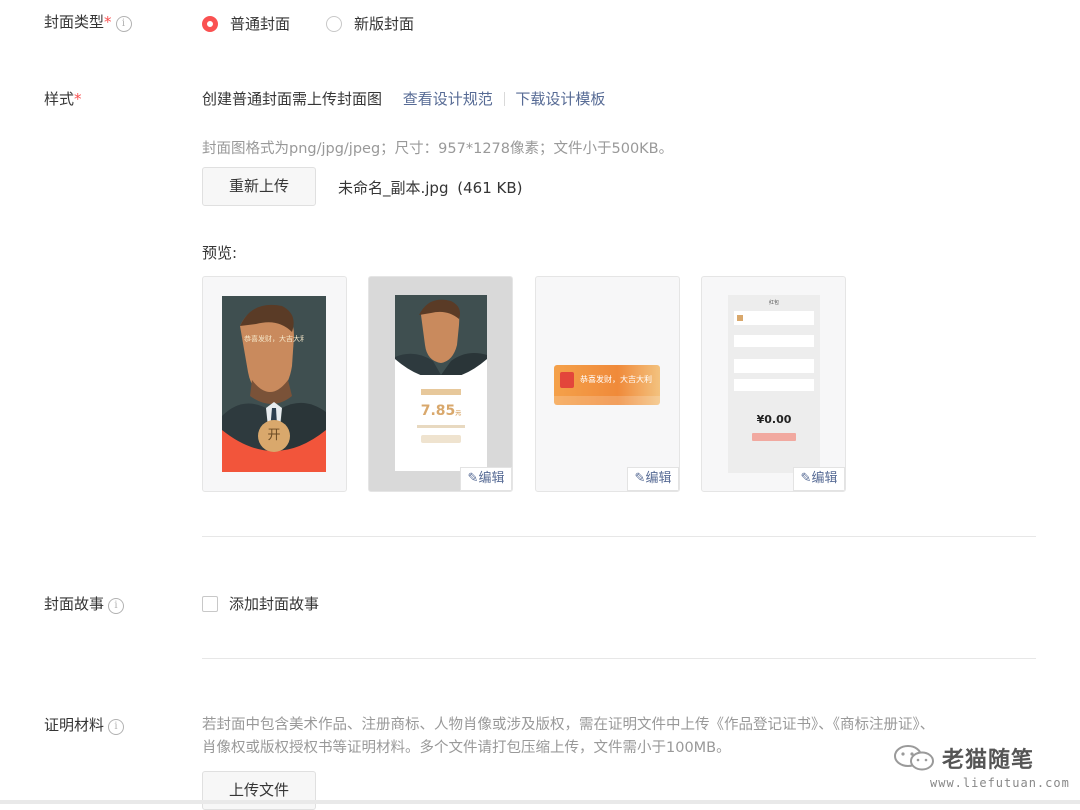  I want to click on uploaded-file: 未命名_副本.jpg (461 KB), so click(430, 187).